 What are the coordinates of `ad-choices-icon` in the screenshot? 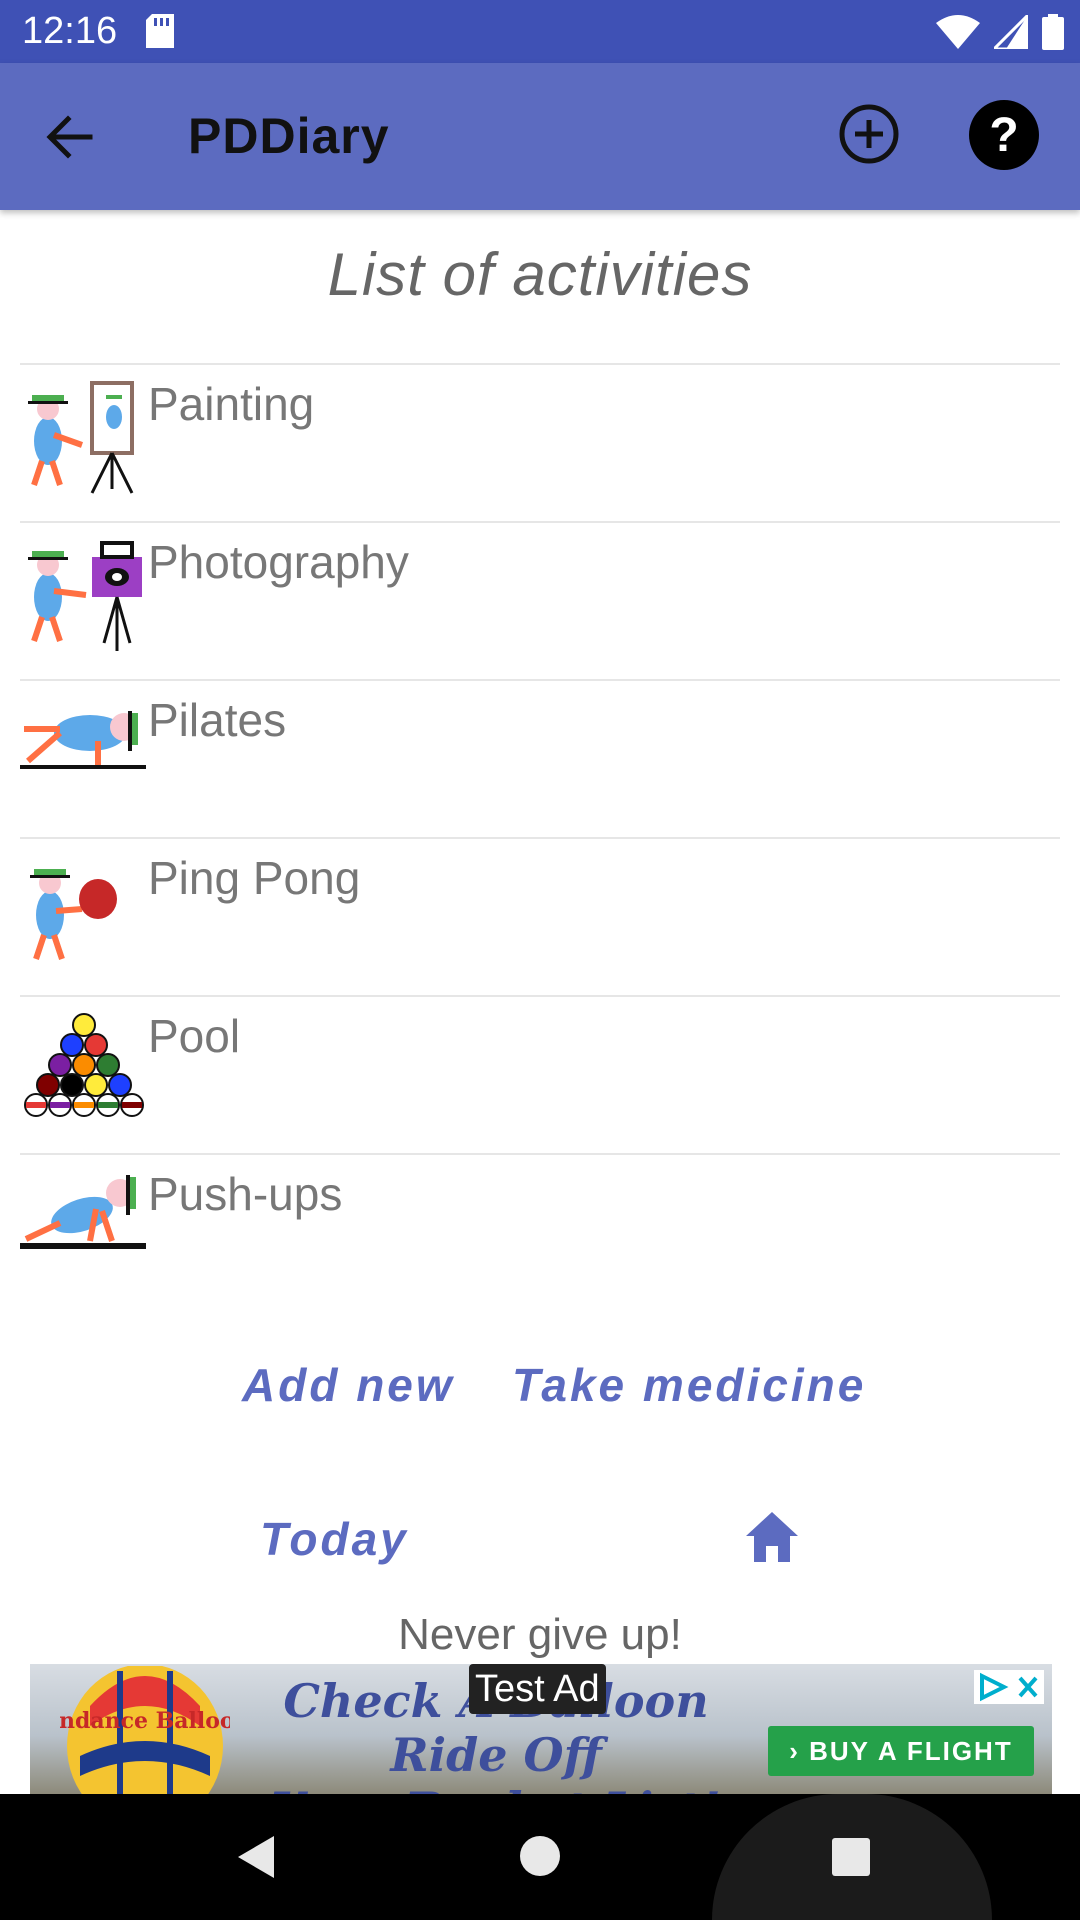 It's located at (1009, 1687).